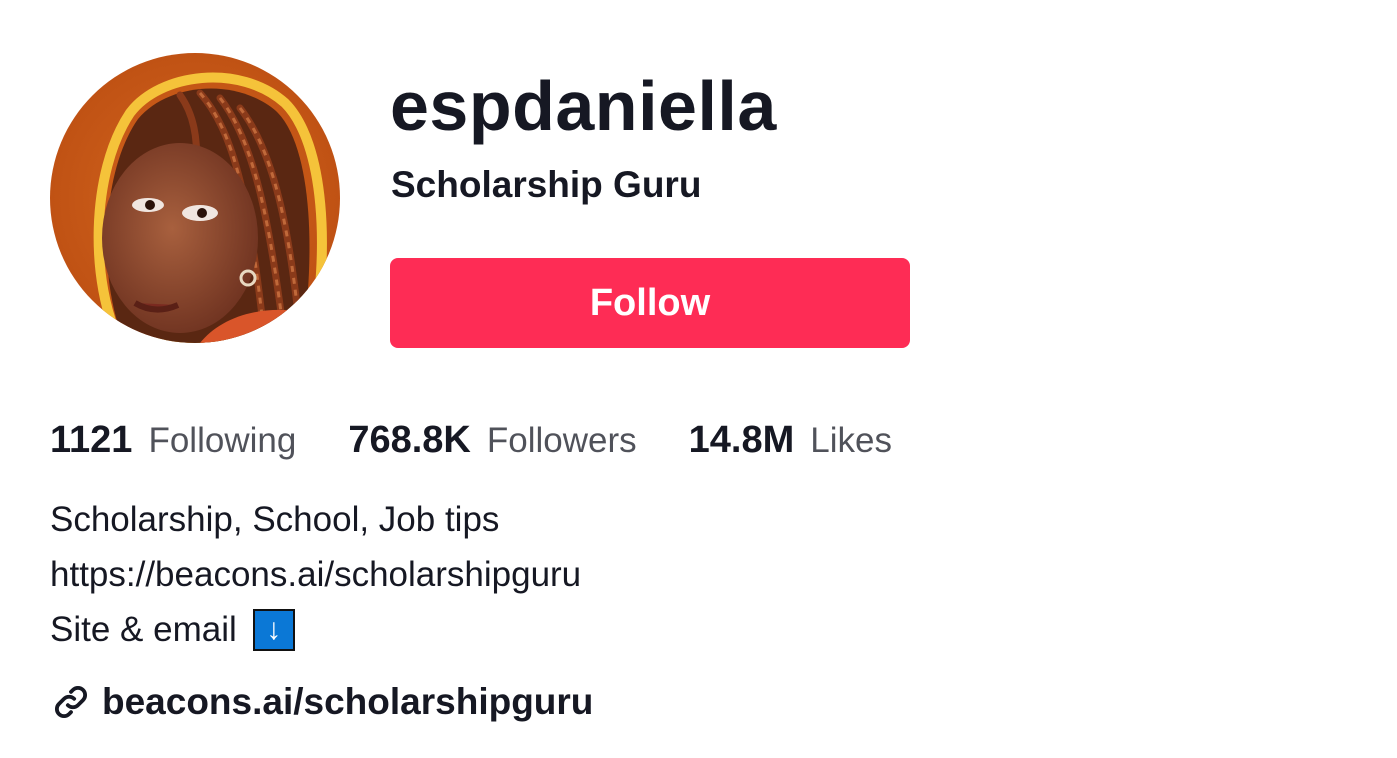 The image size is (1397, 758). What do you see at coordinates (851, 440) in the screenshot?
I see `likes-label: Likes` at bounding box center [851, 440].